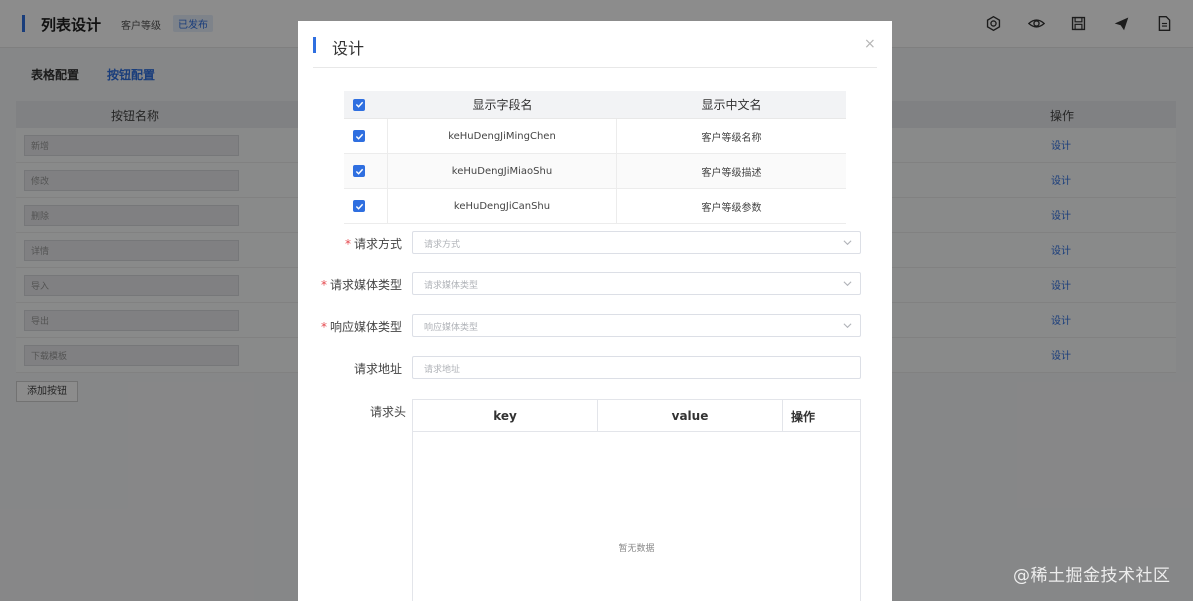 The image size is (1193, 601). I want to click on request-headers-table: key value 操作 暂无数据, so click(636, 500).